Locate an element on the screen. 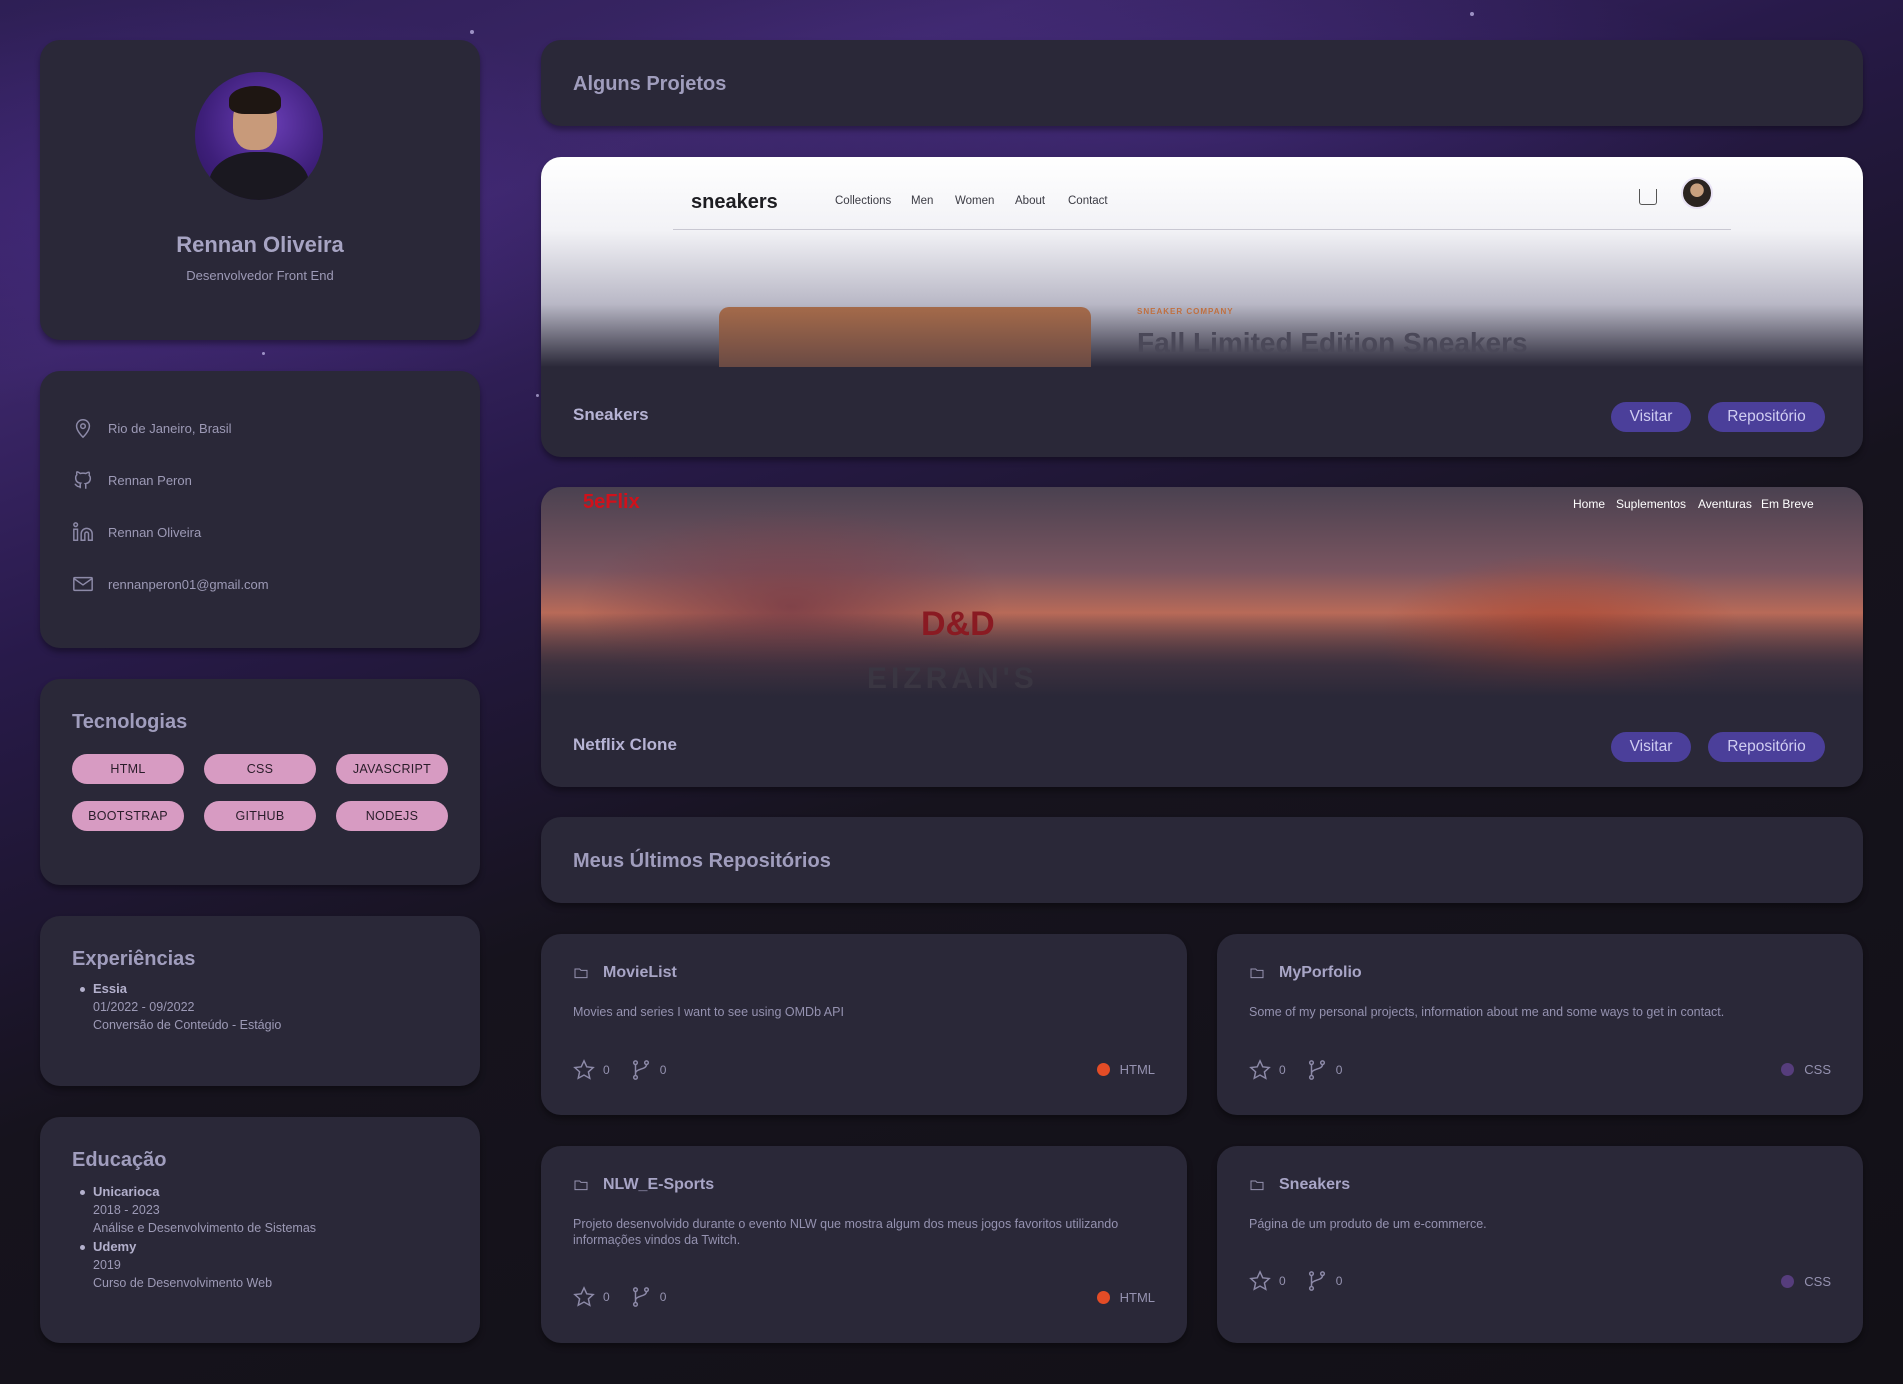 The image size is (1903, 1384). sneakers-nav-item: Contact is located at coordinates (1088, 201).